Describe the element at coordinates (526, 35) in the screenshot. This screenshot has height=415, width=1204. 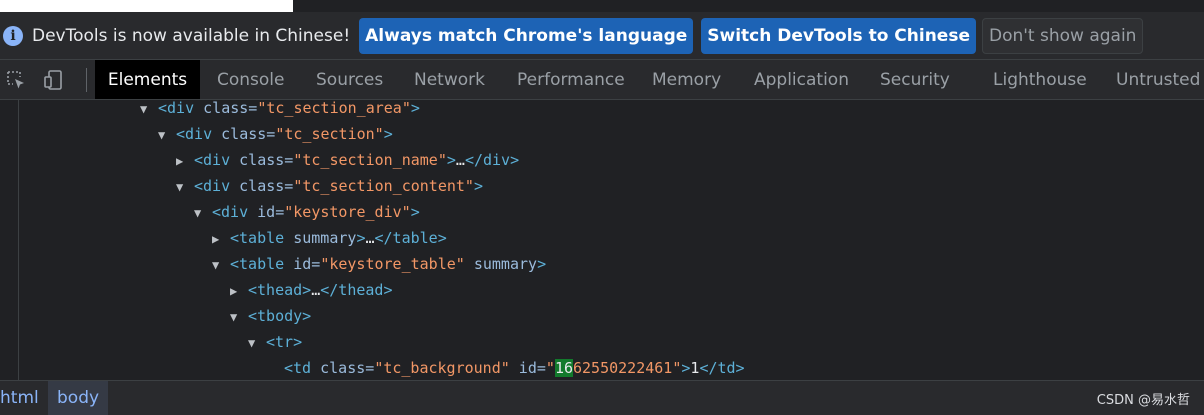
I see `match-language-button: Always match Chrome's language` at that location.